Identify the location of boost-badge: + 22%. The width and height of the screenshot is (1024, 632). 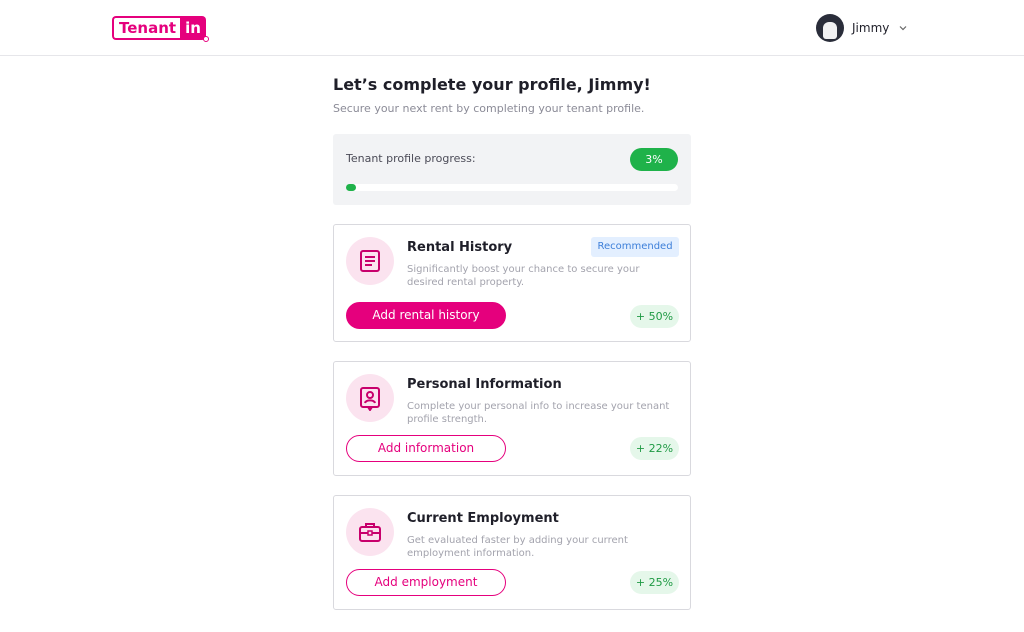
(654, 448).